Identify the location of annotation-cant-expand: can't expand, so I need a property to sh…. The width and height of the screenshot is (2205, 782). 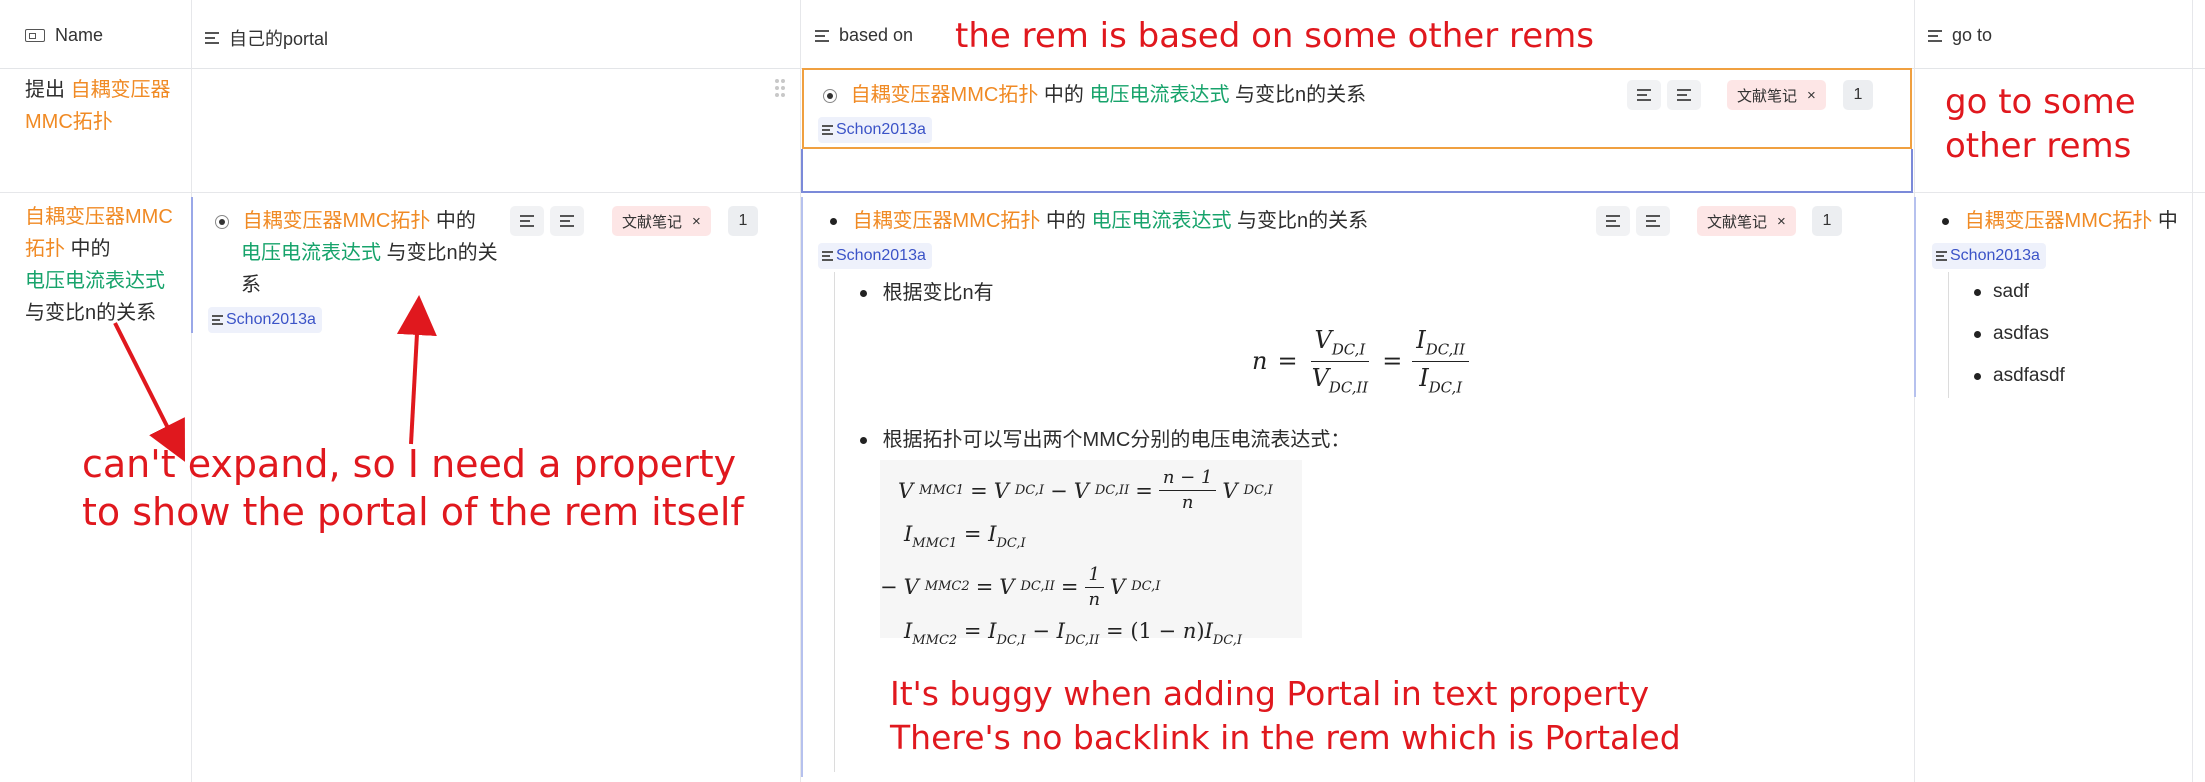
(413, 488).